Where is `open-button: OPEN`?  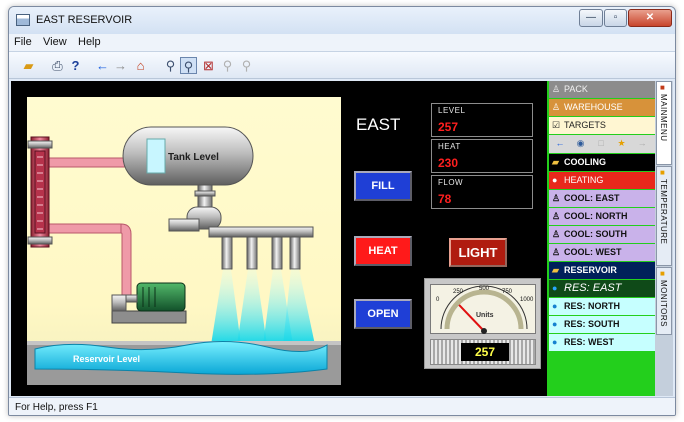 open-button: OPEN is located at coordinates (383, 314).